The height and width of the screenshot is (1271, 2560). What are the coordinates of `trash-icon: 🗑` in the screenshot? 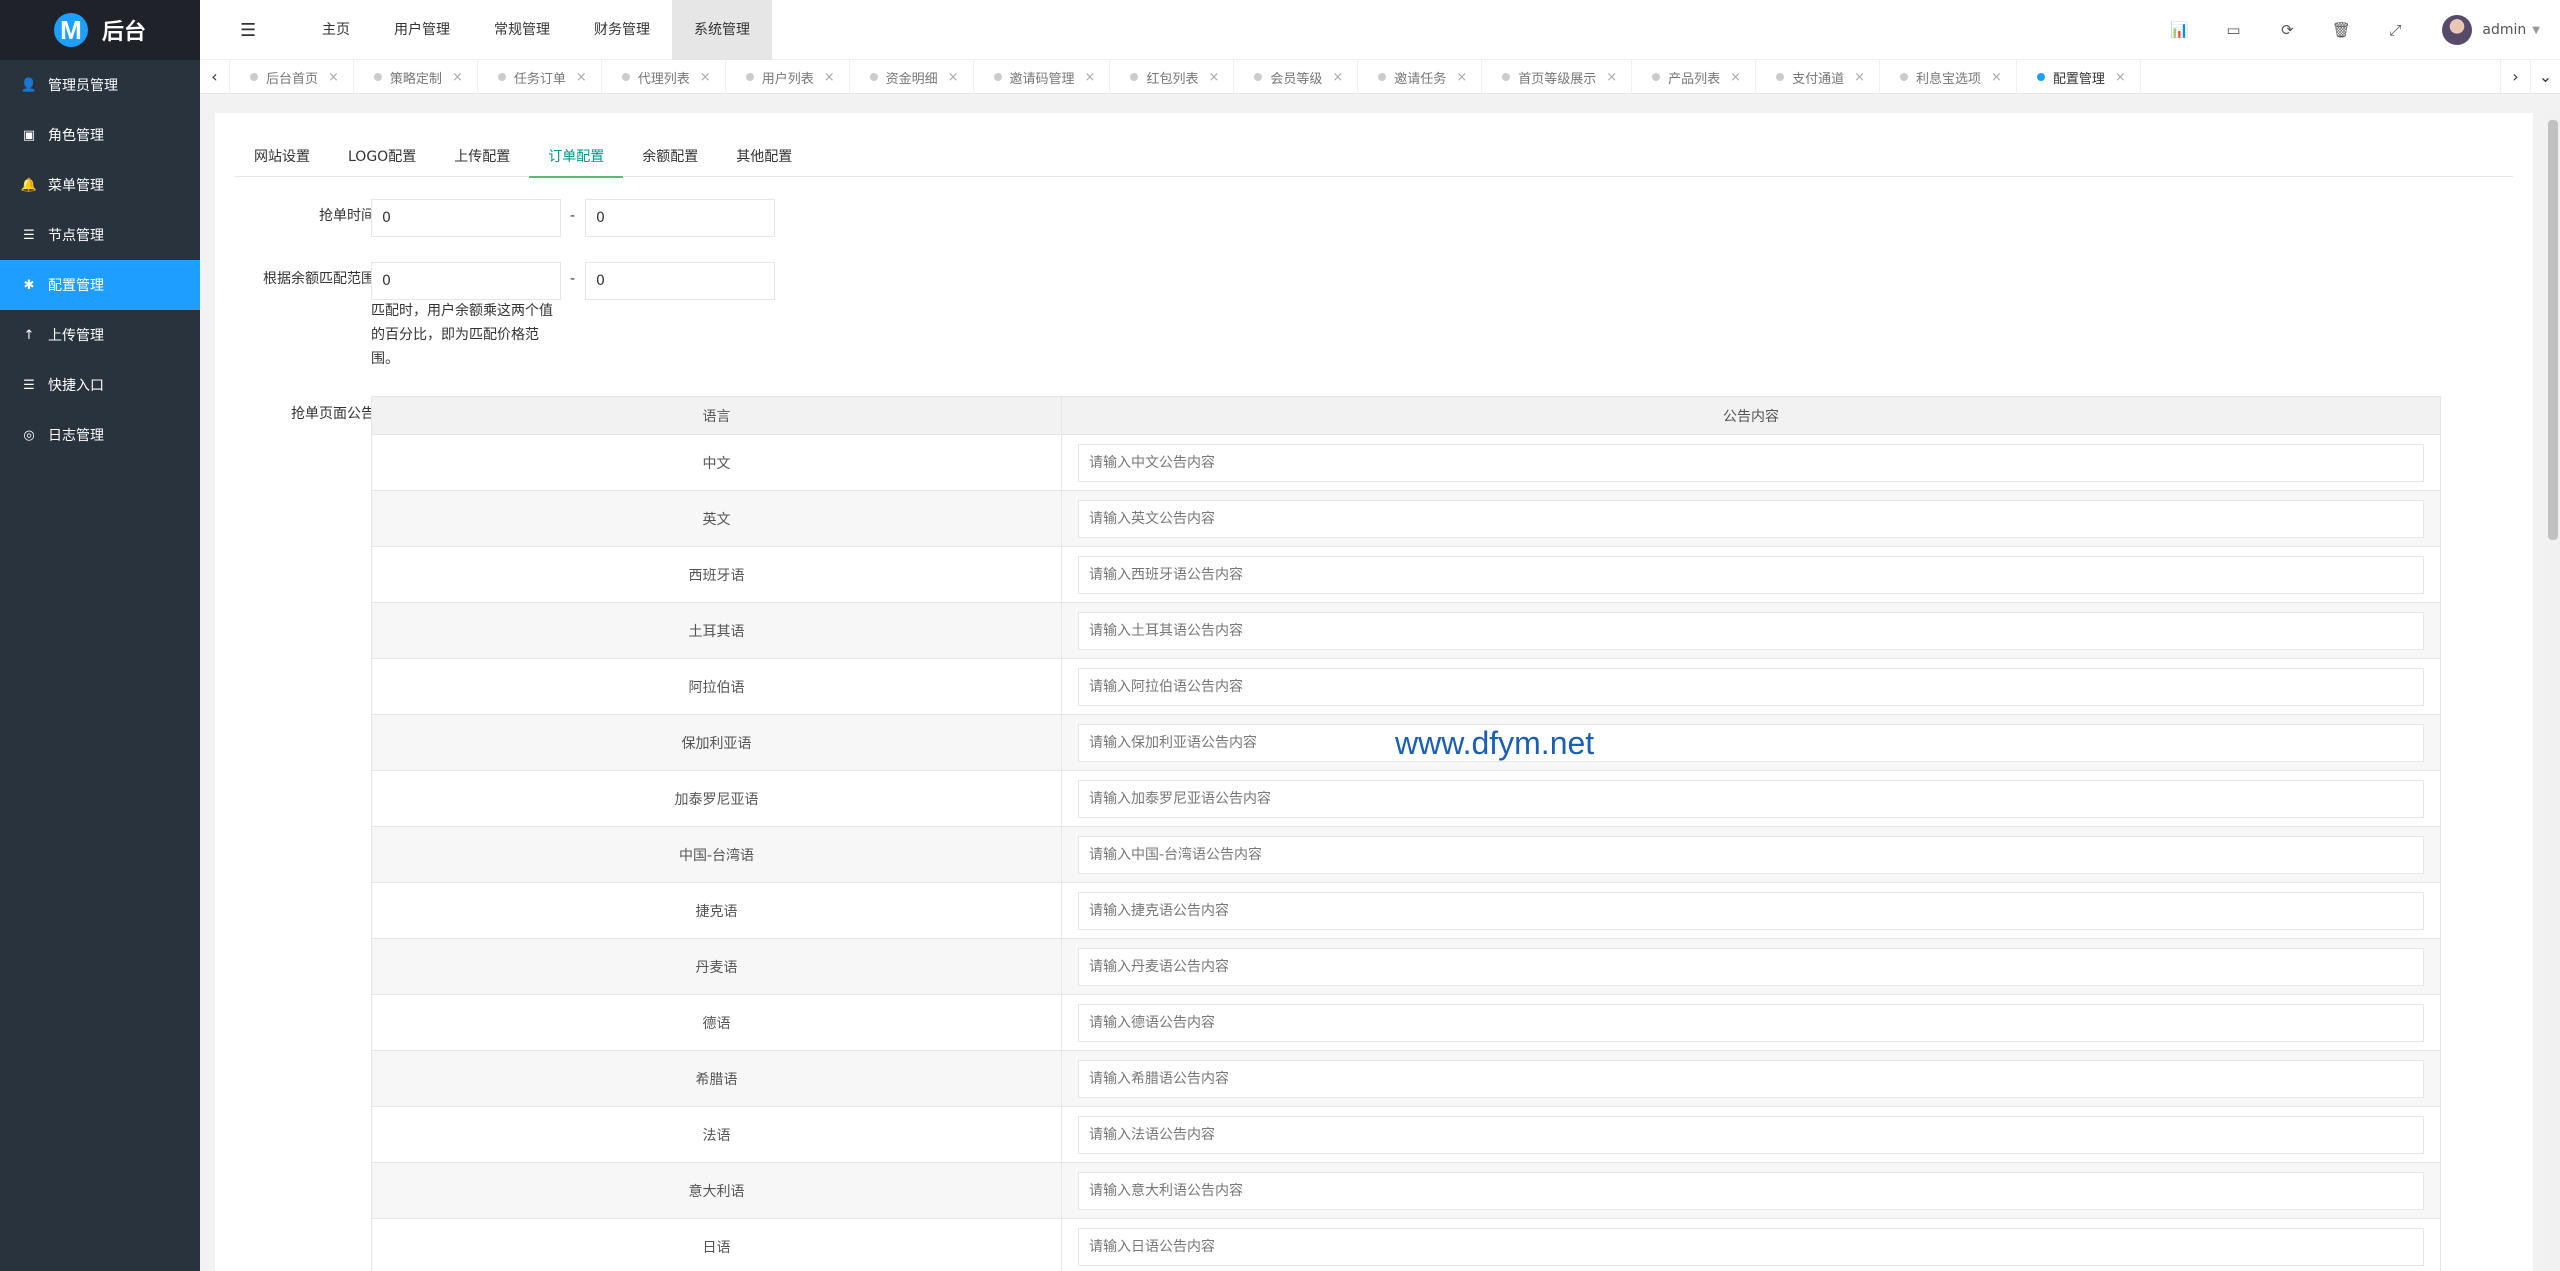 It's located at (2341, 30).